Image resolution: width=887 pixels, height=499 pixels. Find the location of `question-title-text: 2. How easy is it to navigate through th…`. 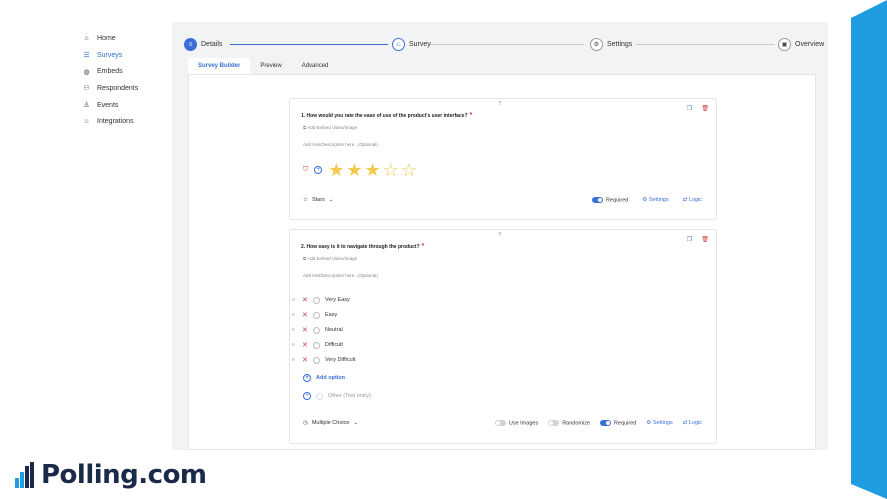

question-title-text: 2. How easy is it to navigate through th… is located at coordinates (360, 247).